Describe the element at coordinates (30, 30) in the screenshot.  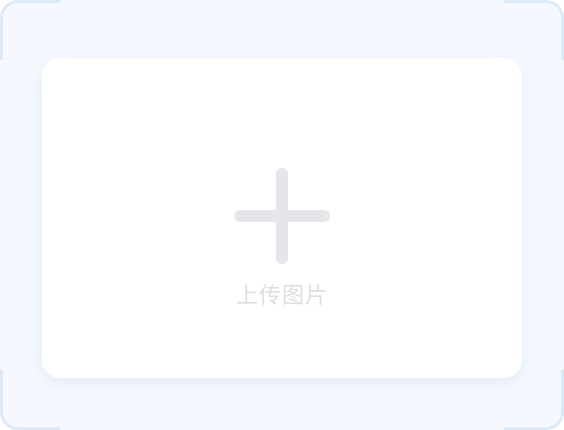
I see `corner-bracket-top-left` at that location.